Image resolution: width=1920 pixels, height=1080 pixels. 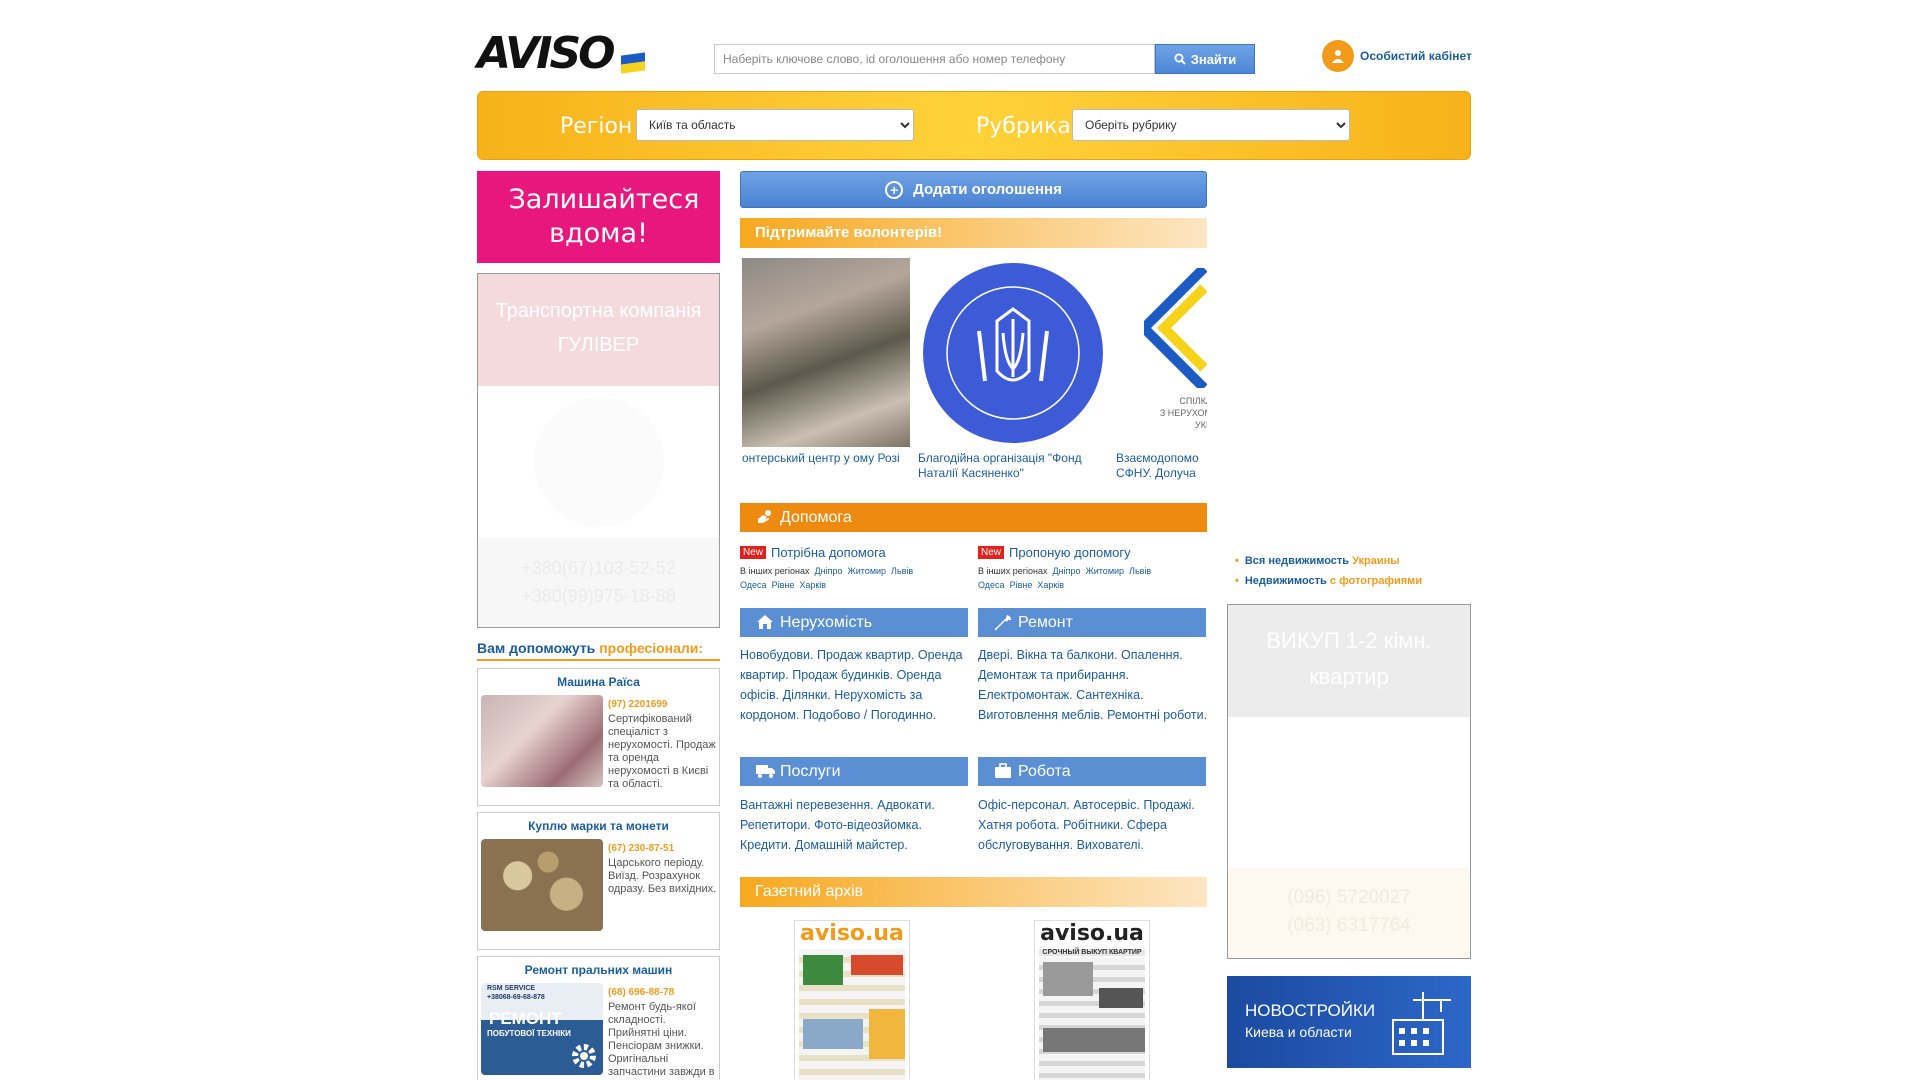 What do you see at coordinates (598, 681) in the screenshot?
I see `pro-name: Машина Раїса` at bounding box center [598, 681].